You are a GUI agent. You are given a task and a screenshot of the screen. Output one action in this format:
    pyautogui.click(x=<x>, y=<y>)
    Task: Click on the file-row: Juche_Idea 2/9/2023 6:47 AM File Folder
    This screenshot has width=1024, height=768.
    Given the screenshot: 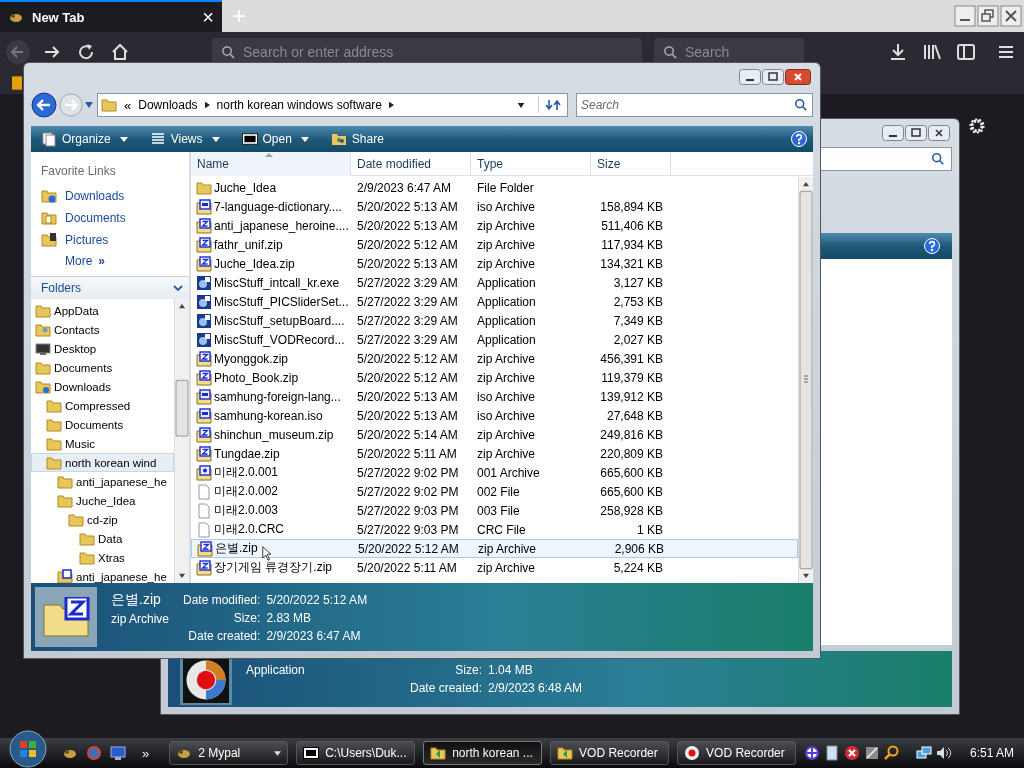 What is the action you would take?
    pyautogui.click(x=494, y=187)
    